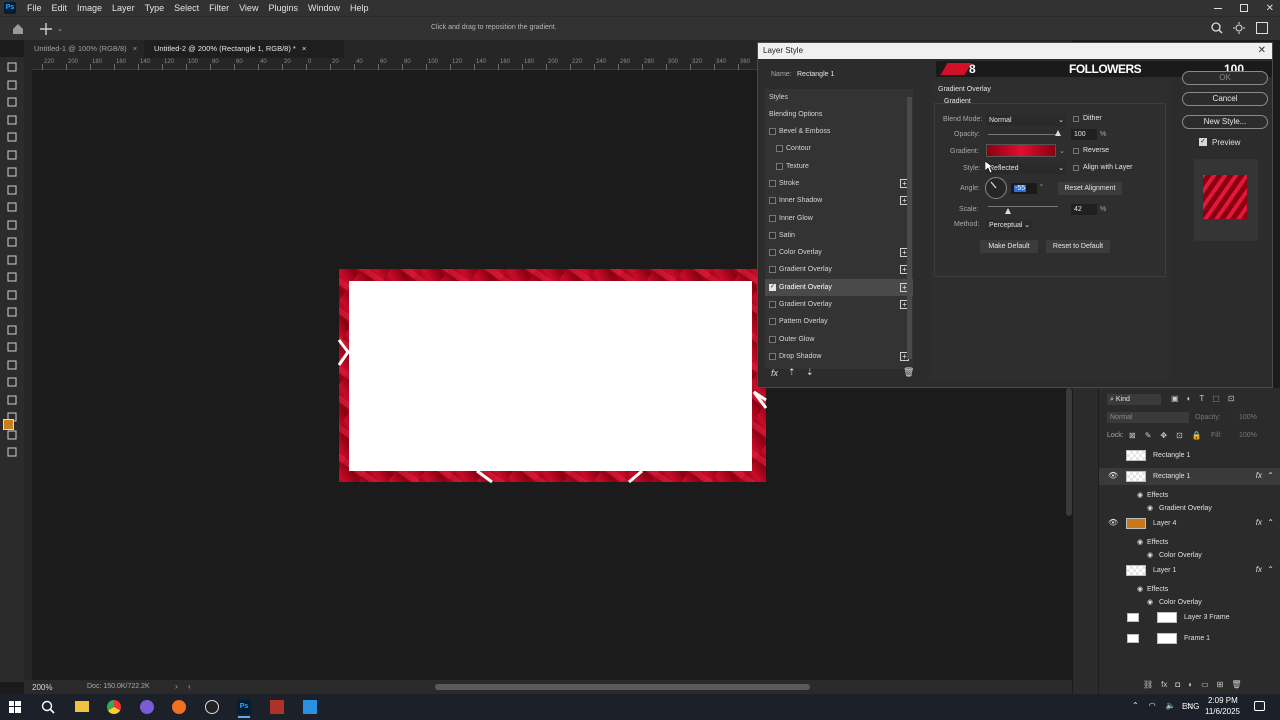 This screenshot has height=720, width=1280. I want to click on clock-date: 11/6/2025, so click(1222, 711).